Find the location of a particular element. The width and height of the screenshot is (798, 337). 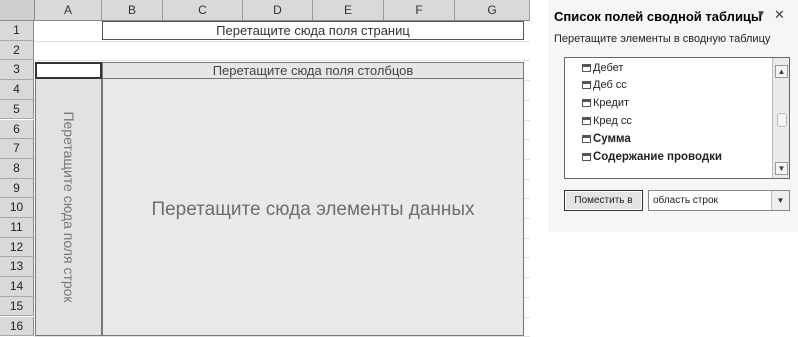

field-item: Кредит is located at coordinates (605, 103).